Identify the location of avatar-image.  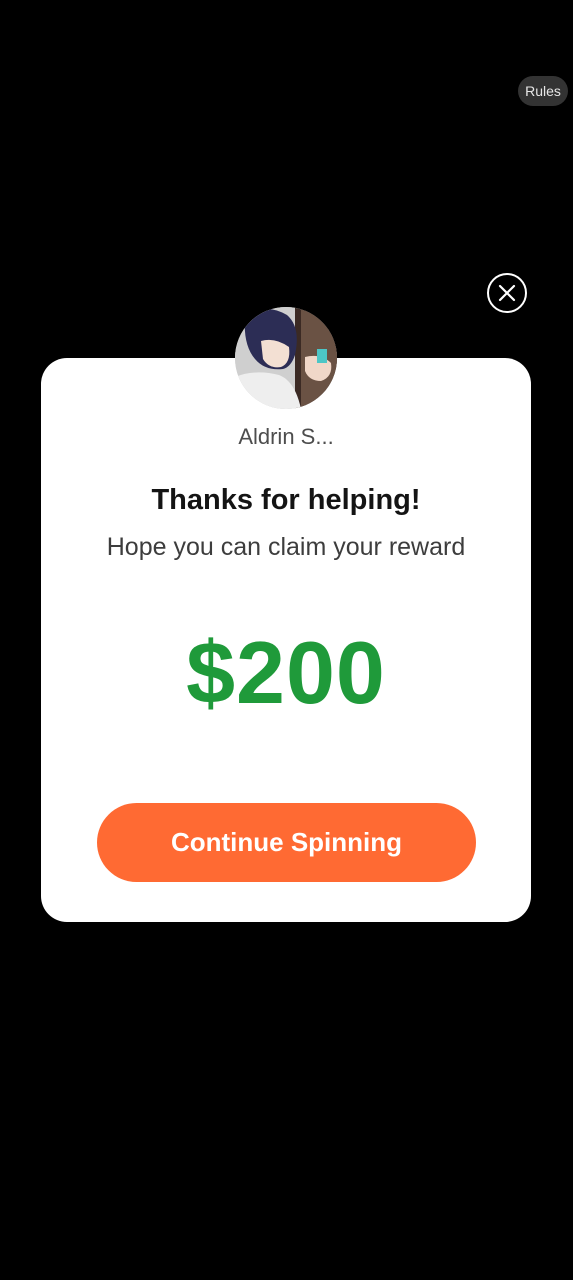
(286, 358).